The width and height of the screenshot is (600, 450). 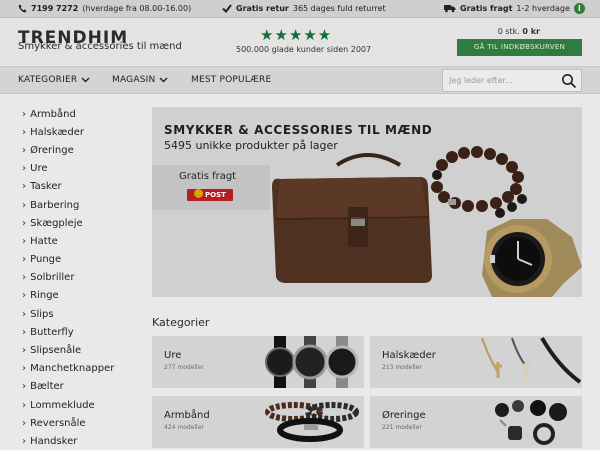 What do you see at coordinates (52, 150) in the screenshot?
I see `sidebar-item-label: Øreringe` at bounding box center [52, 150].